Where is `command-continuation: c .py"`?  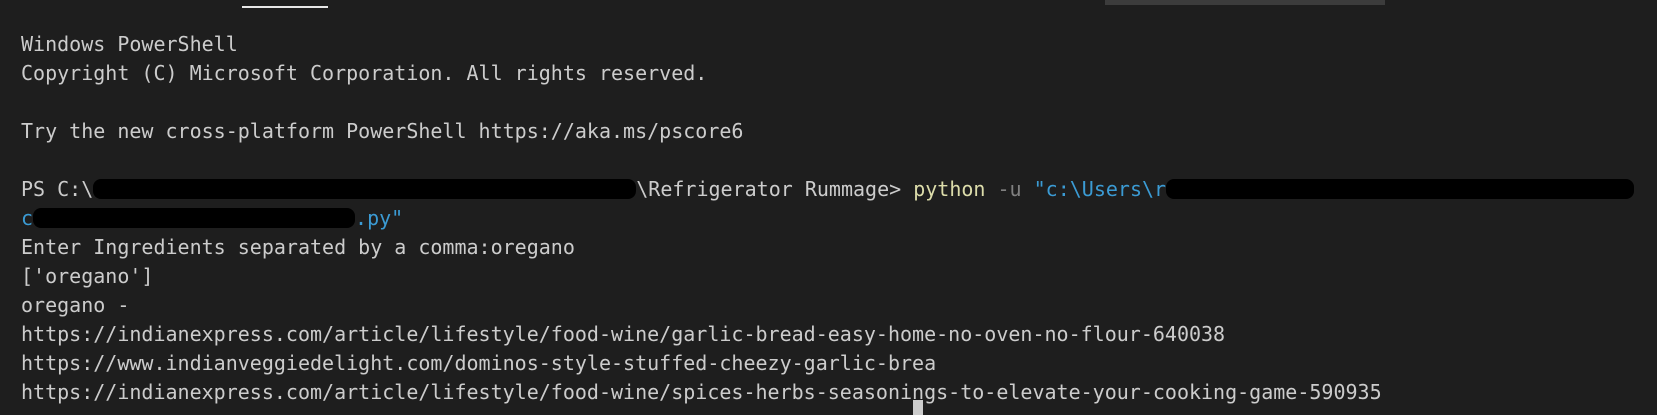 command-continuation: c .py" is located at coordinates (839, 218).